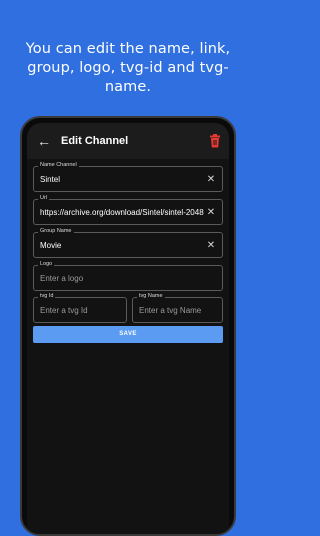  What do you see at coordinates (122, 245) in the screenshot?
I see `group-name-value: Movie` at bounding box center [122, 245].